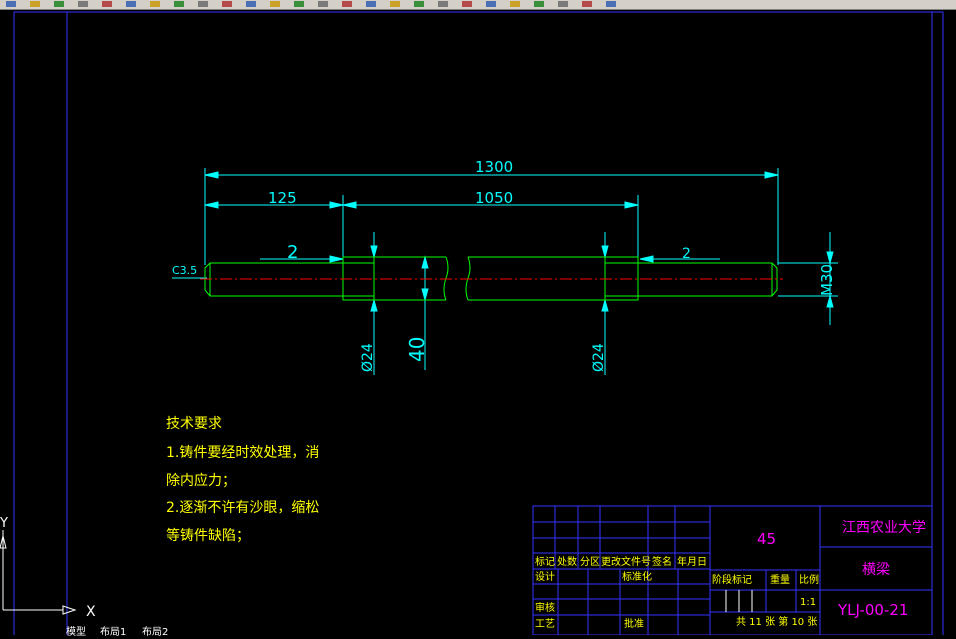 This screenshot has height=639, width=956. What do you see at coordinates (884, 528) in the screenshot?
I see `tb-university: 江西农业大学` at bounding box center [884, 528].